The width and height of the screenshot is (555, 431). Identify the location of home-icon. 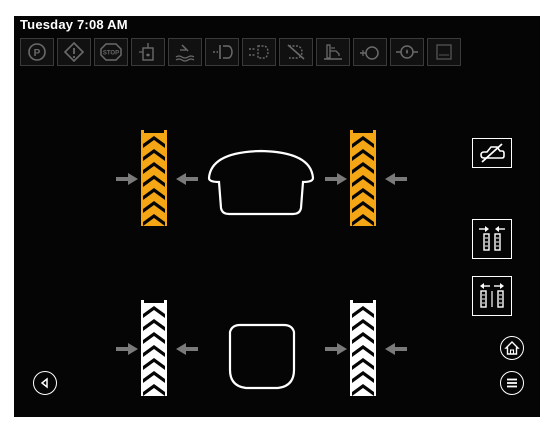
(512, 348).